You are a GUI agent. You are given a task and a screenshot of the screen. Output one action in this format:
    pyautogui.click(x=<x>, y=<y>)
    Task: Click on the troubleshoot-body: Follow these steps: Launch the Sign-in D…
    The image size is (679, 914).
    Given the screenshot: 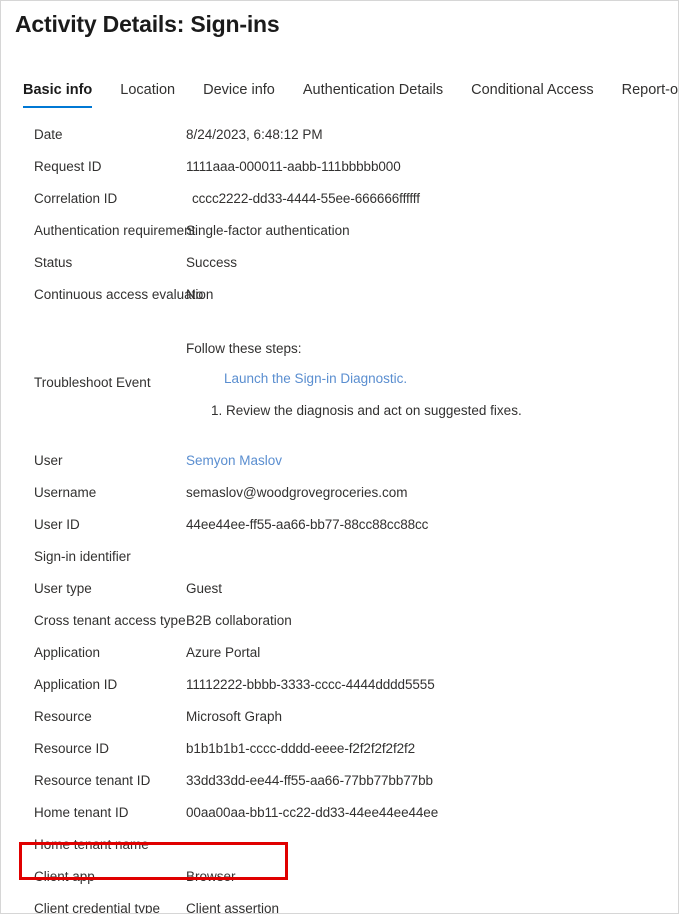 What is the action you would take?
    pyautogui.click(x=354, y=377)
    